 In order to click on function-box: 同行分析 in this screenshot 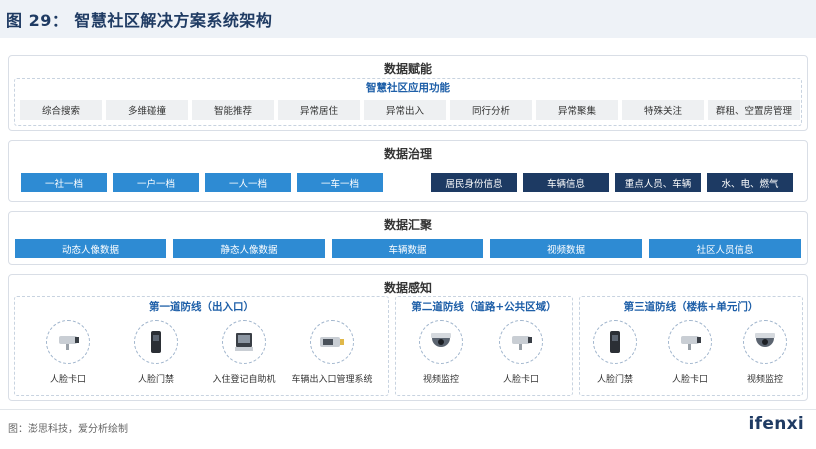, I will do `click(491, 110)`.